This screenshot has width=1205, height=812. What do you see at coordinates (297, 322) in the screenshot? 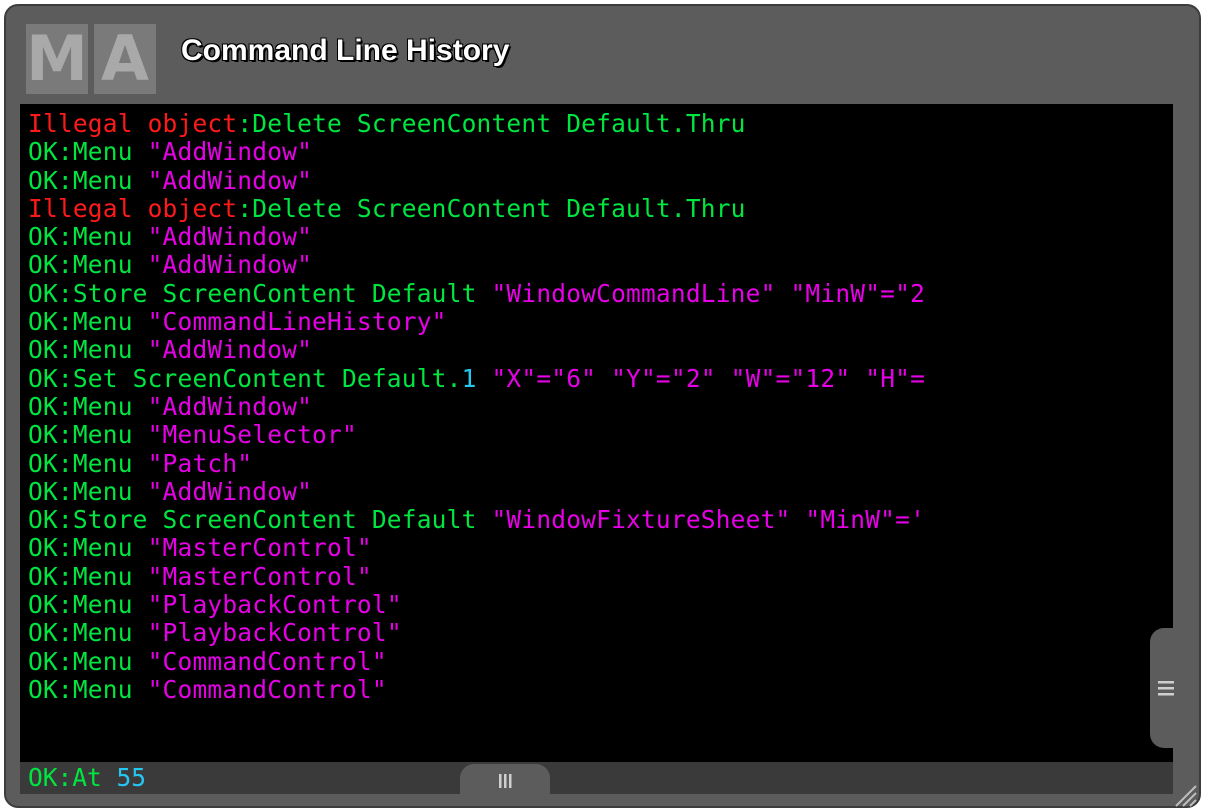
I see `history-segment: "CommandLineHistory"` at bounding box center [297, 322].